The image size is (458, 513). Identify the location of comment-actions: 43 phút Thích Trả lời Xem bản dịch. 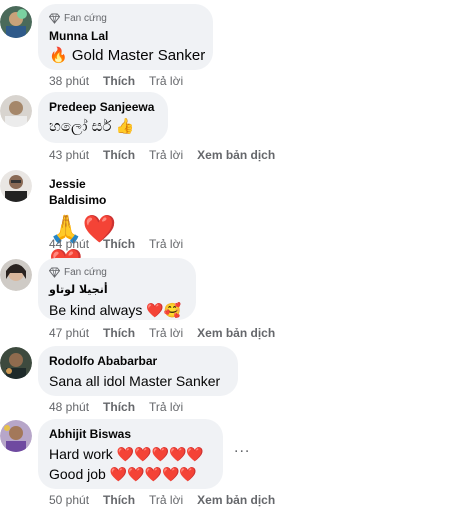
(169, 155).